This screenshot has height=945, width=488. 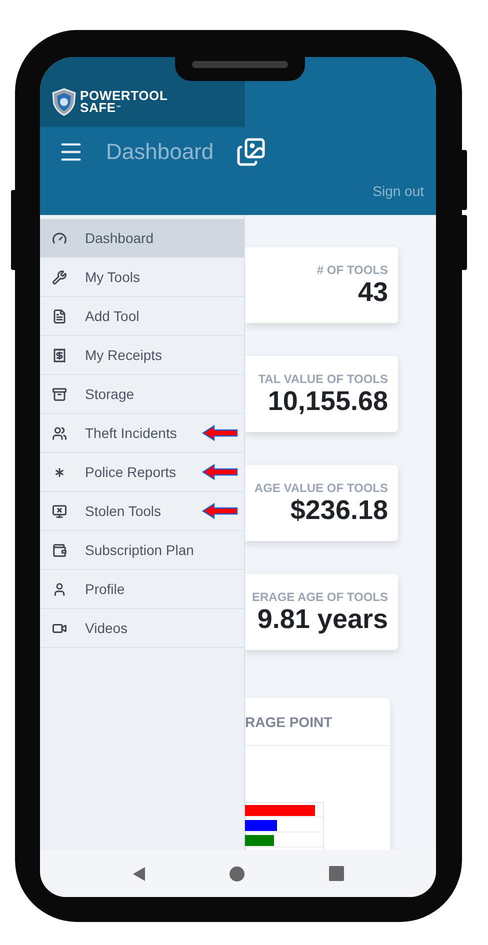 I want to click on page-title: Dashboard, so click(x=160, y=152).